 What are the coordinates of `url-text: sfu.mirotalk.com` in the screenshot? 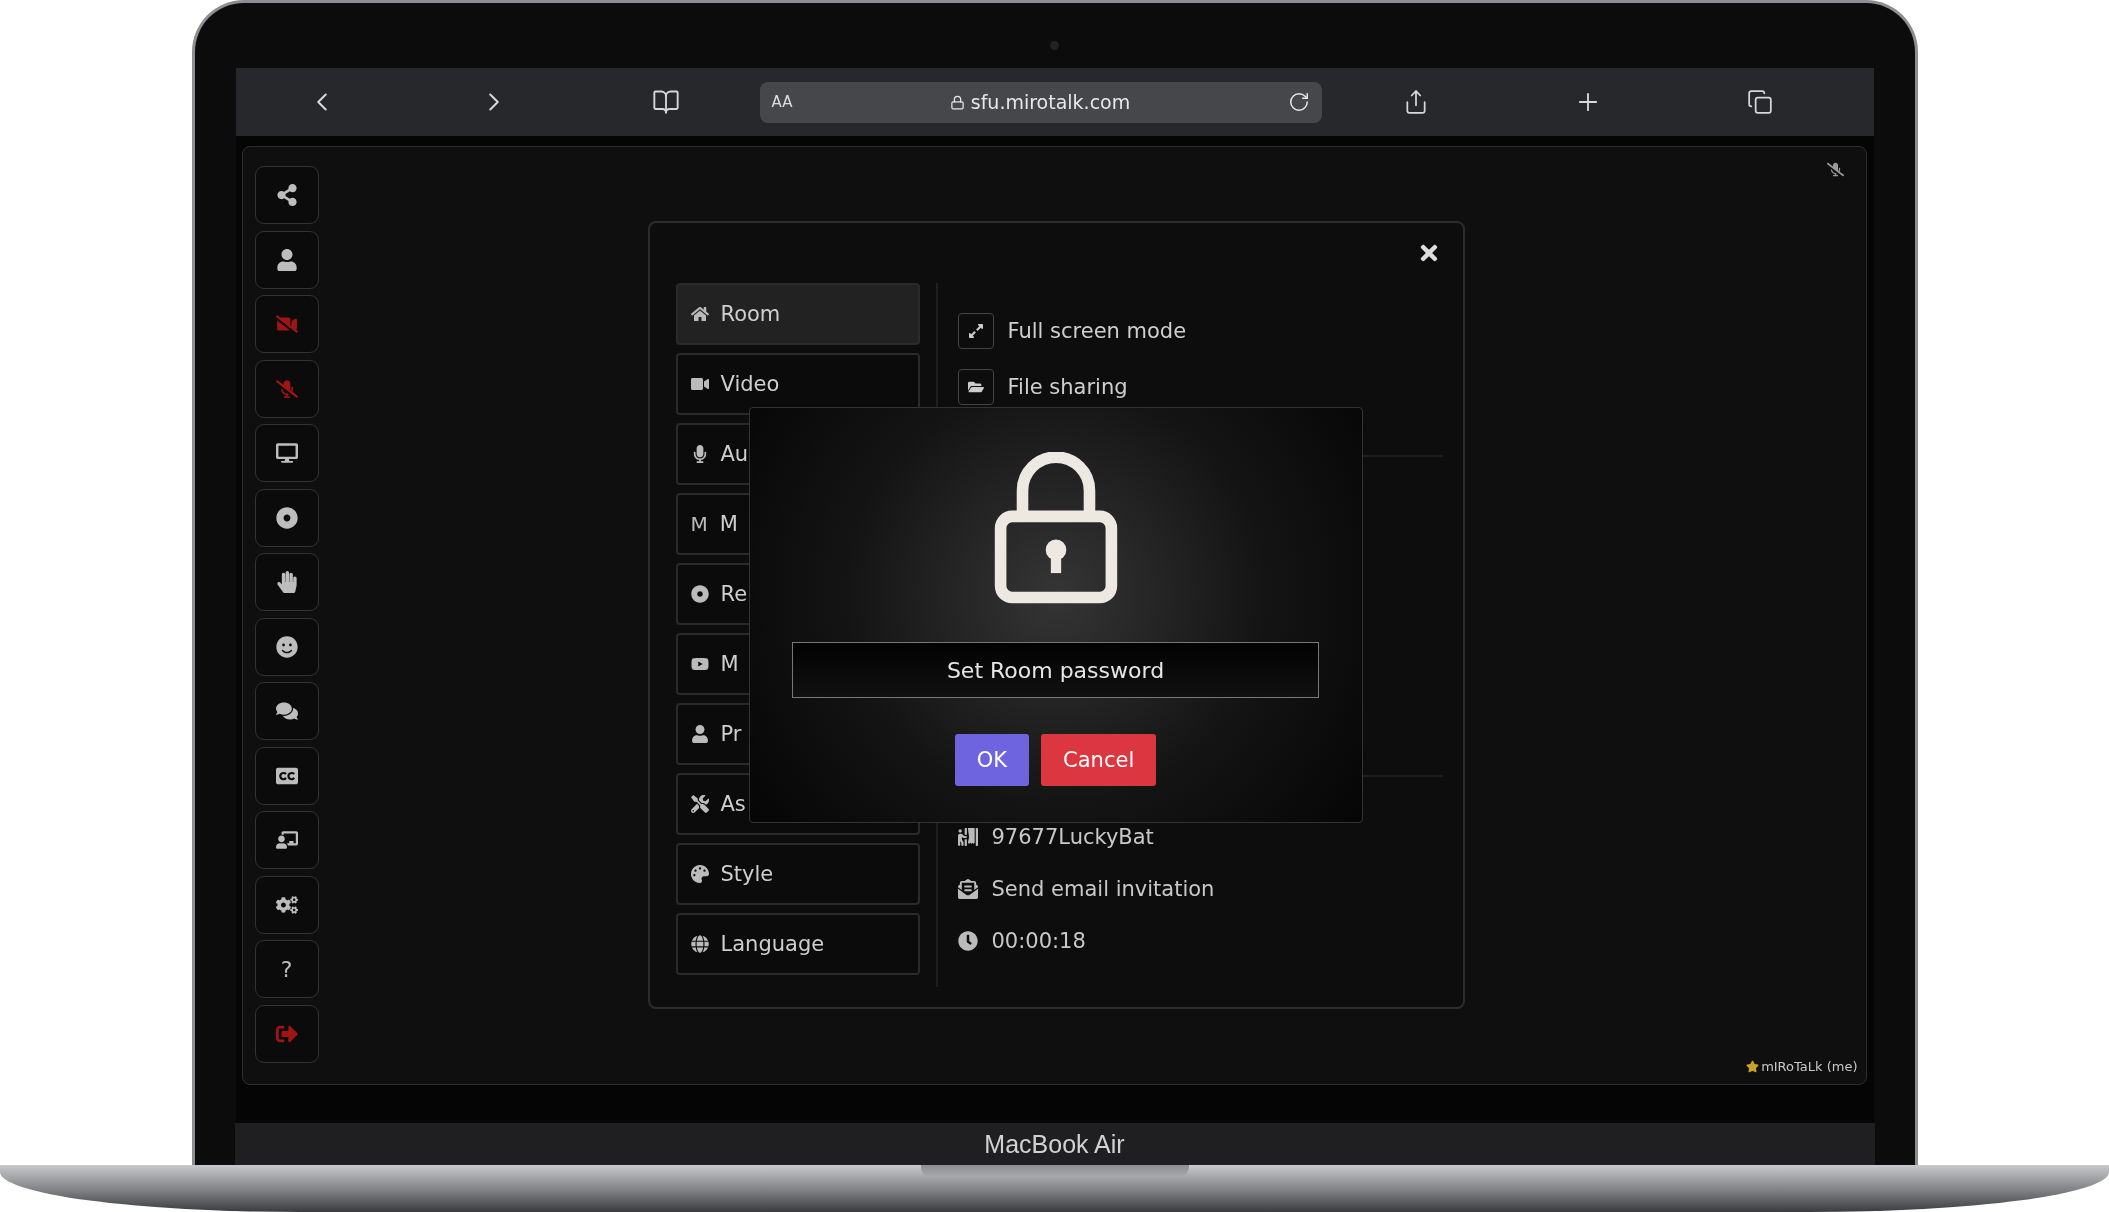 It's located at (1050, 102).